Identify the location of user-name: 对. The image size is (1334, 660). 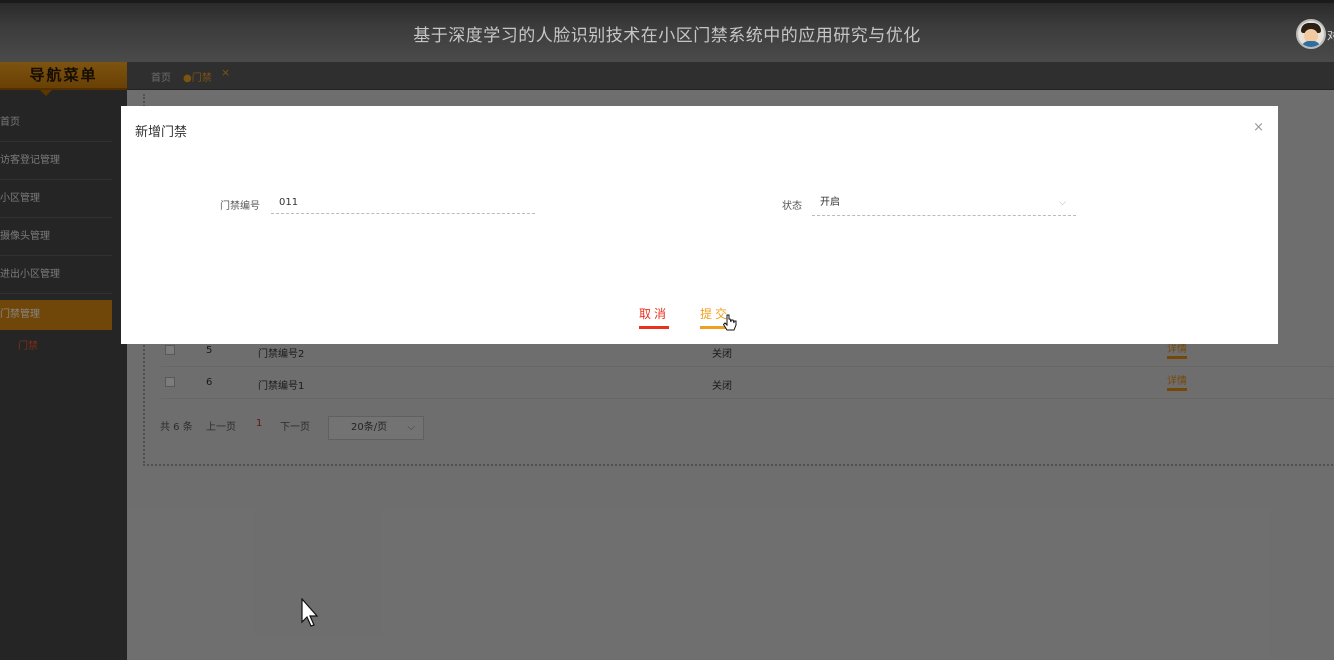
(1330, 35).